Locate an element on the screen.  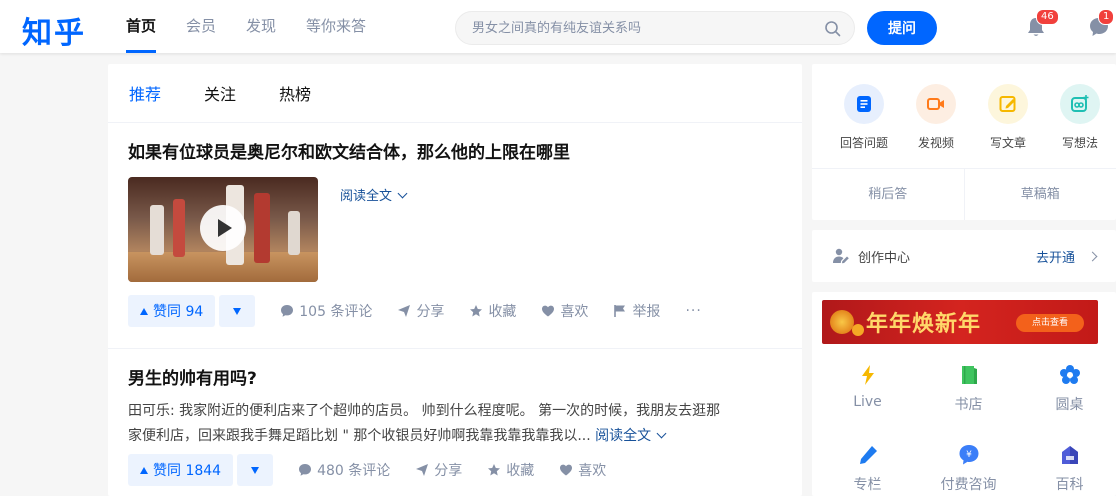
live-icon is located at coordinates (867, 375).